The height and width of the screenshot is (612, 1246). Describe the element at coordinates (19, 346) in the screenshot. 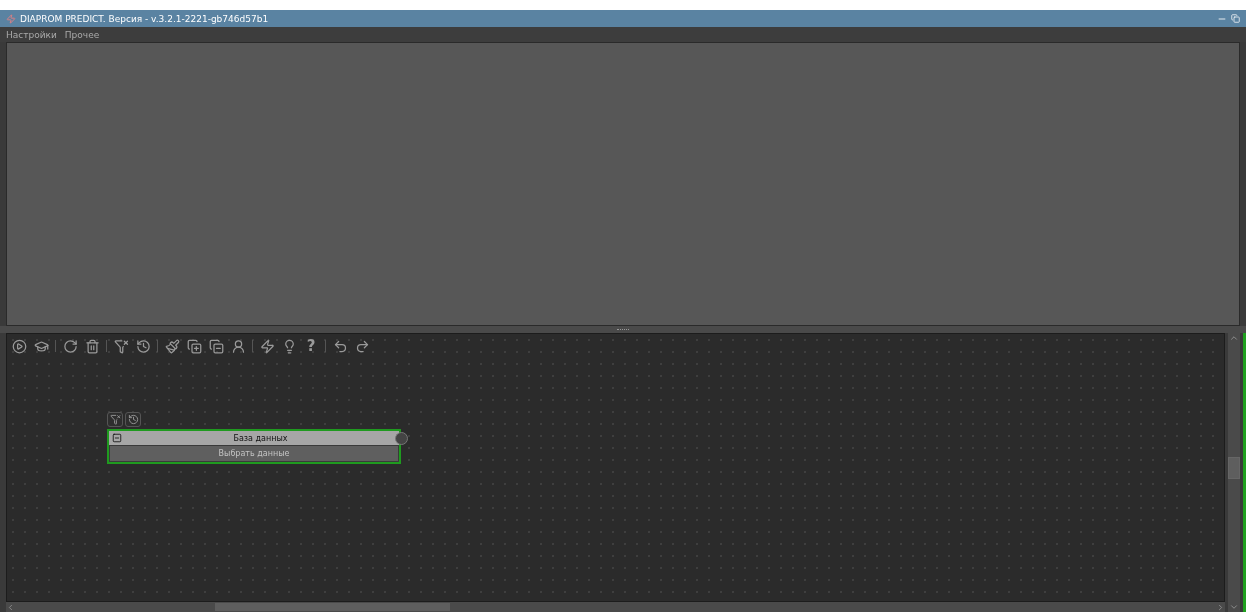

I see `play-icon` at that location.